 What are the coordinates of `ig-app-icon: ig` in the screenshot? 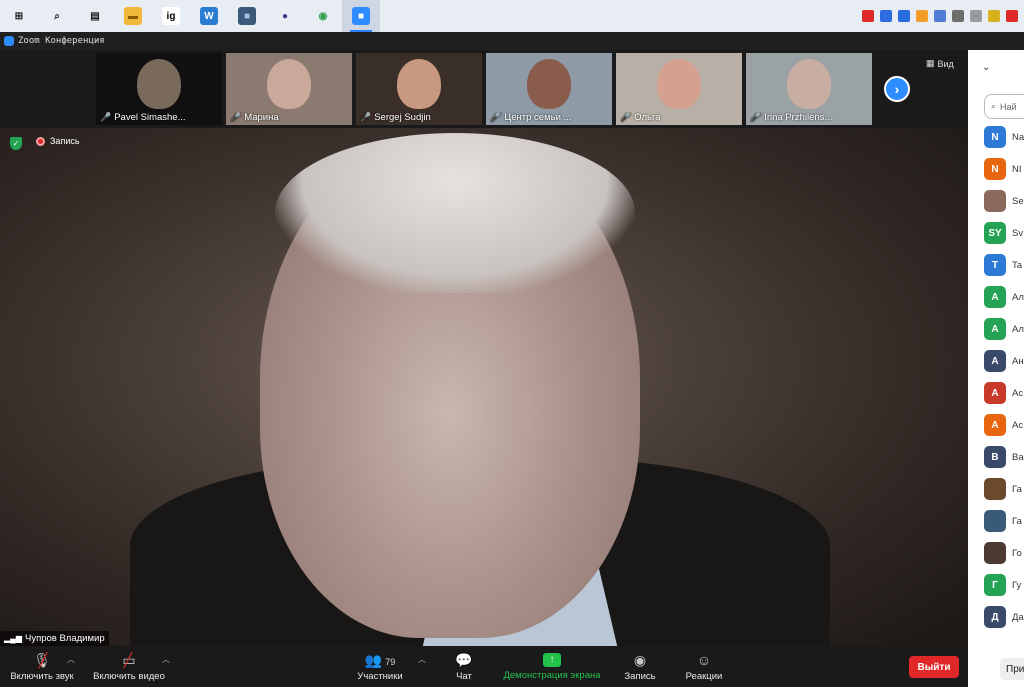 It's located at (171, 16).